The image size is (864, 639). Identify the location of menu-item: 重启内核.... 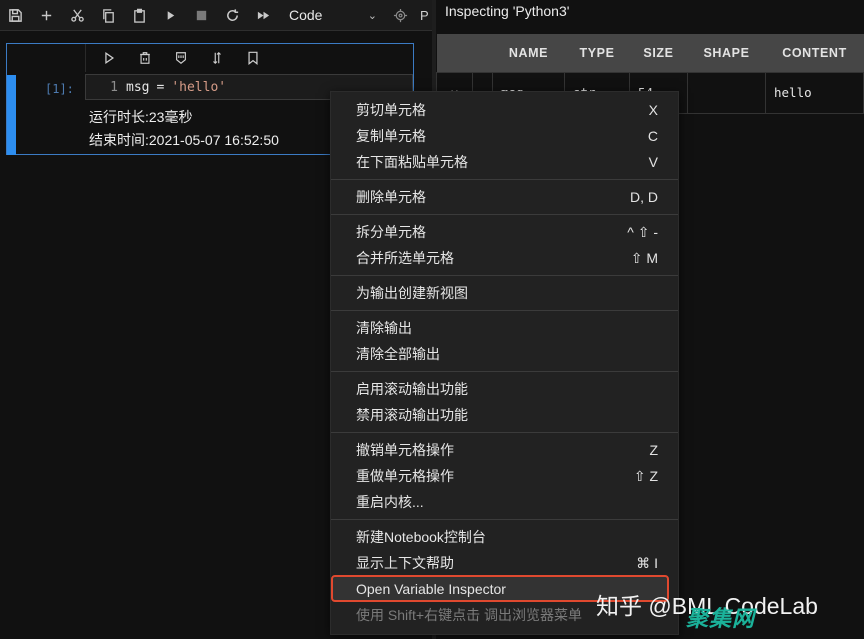
(504, 502).